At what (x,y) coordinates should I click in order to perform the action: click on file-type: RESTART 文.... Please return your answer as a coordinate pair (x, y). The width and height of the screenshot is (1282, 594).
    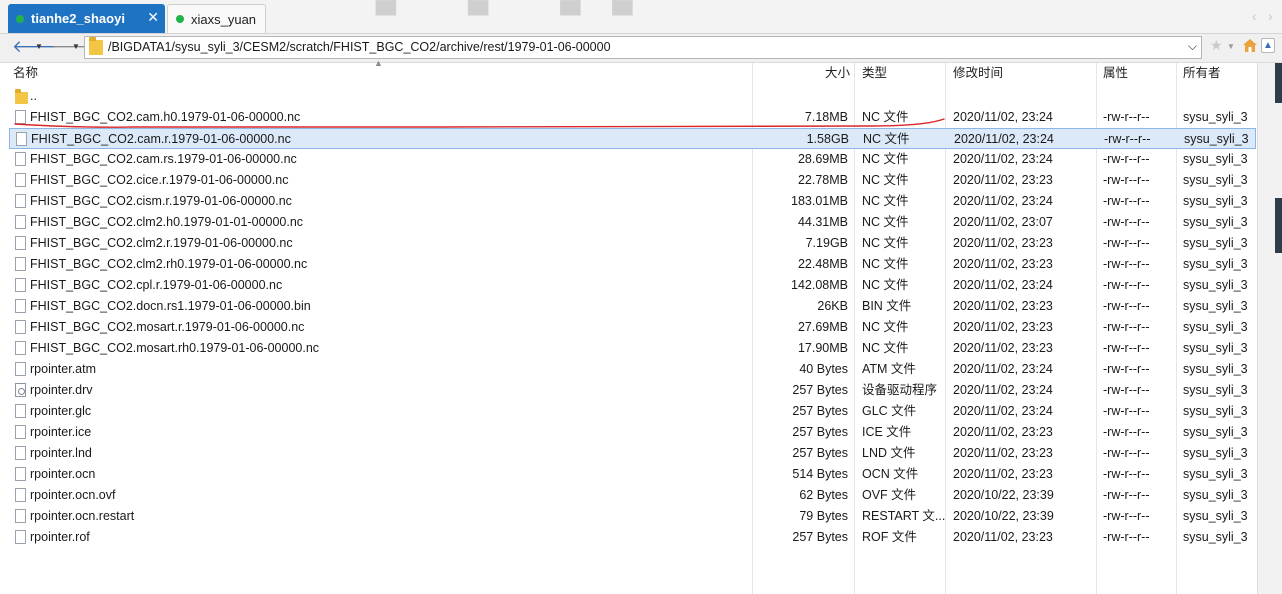
    Looking at the image, I should click on (904, 516).